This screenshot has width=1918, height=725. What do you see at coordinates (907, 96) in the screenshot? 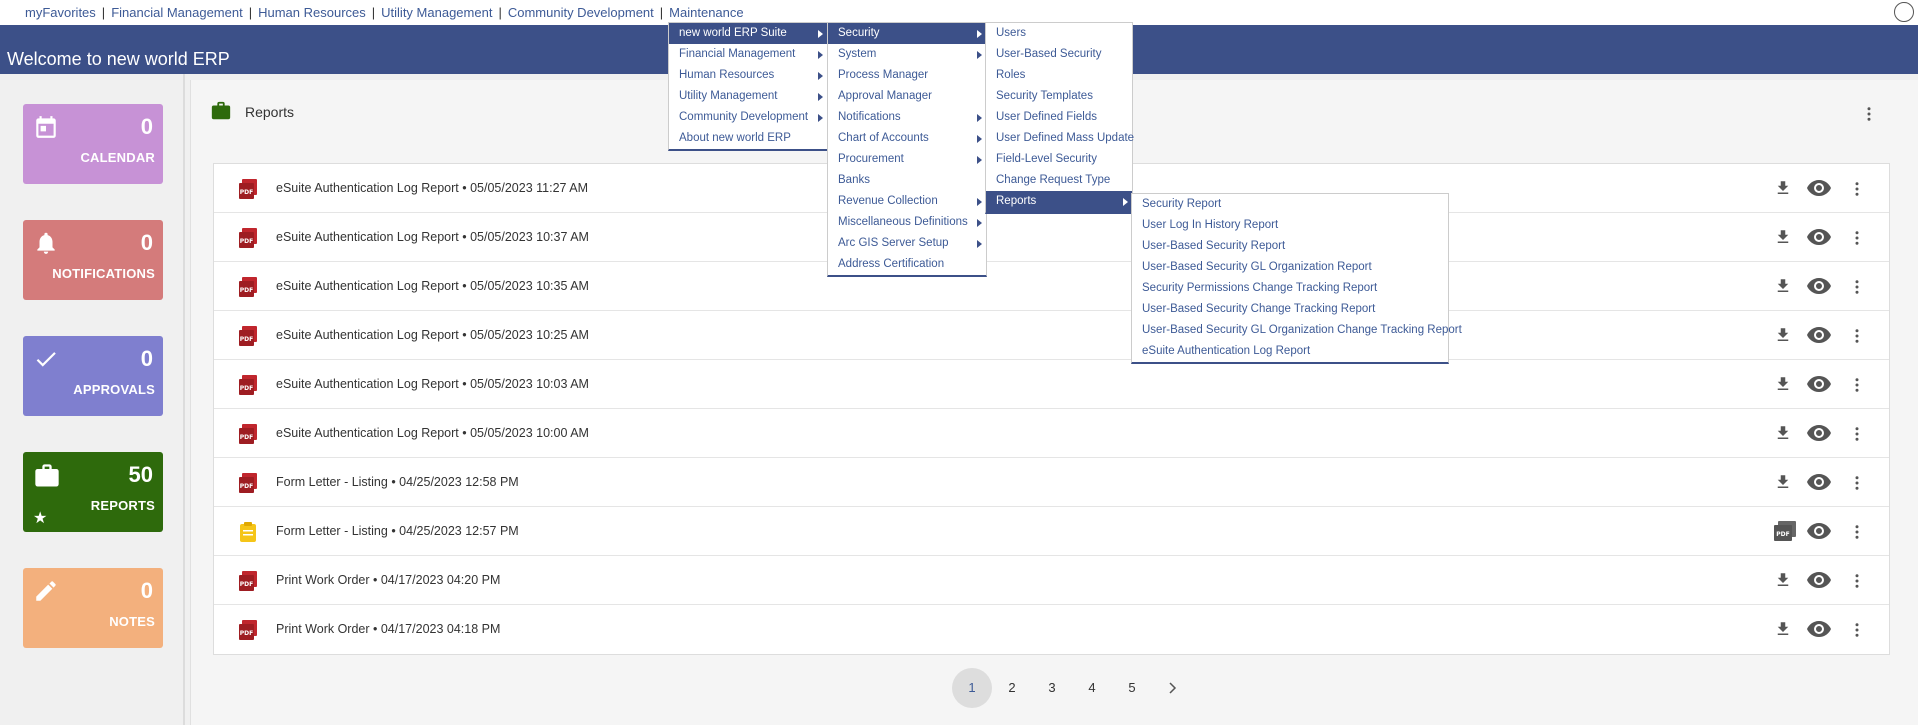
I see `menu-item-approval-manager: Approval Manager` at bounding box center [907, 96].